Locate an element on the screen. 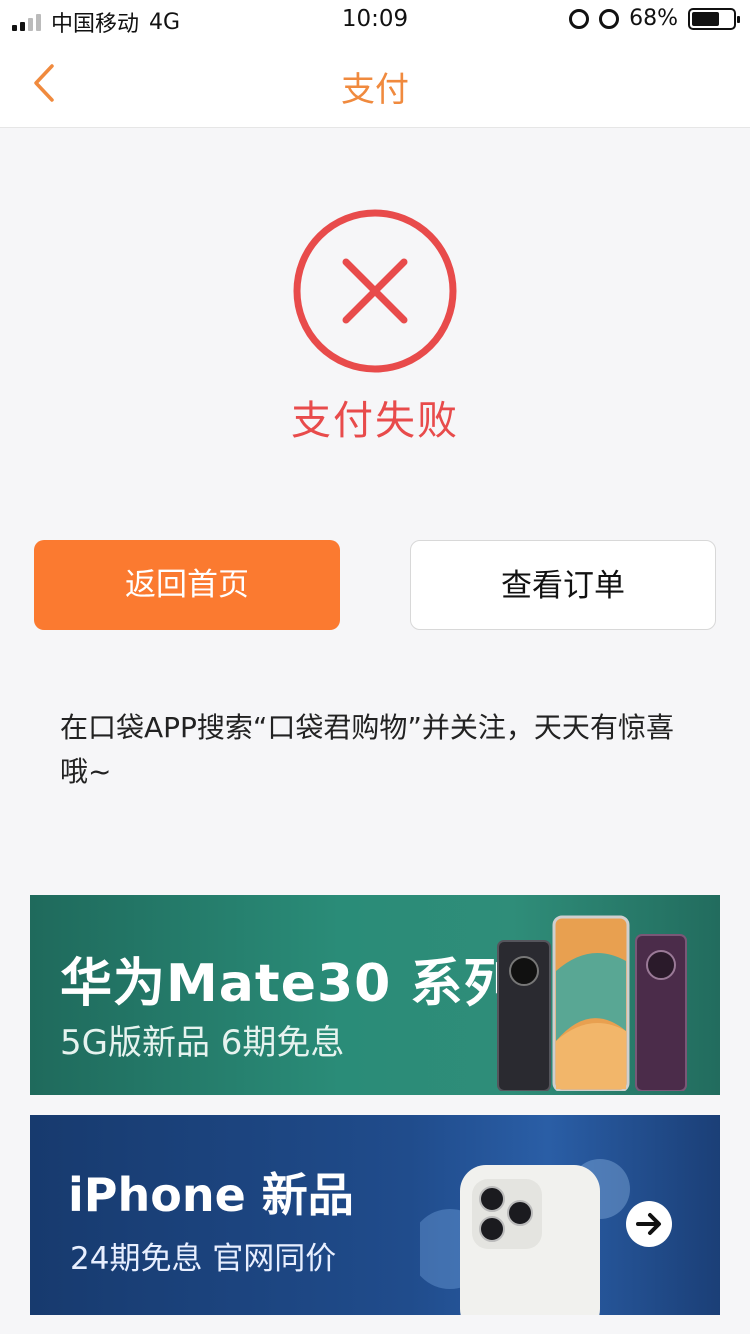  status-right: 68% is located at coordinates (654, 18).